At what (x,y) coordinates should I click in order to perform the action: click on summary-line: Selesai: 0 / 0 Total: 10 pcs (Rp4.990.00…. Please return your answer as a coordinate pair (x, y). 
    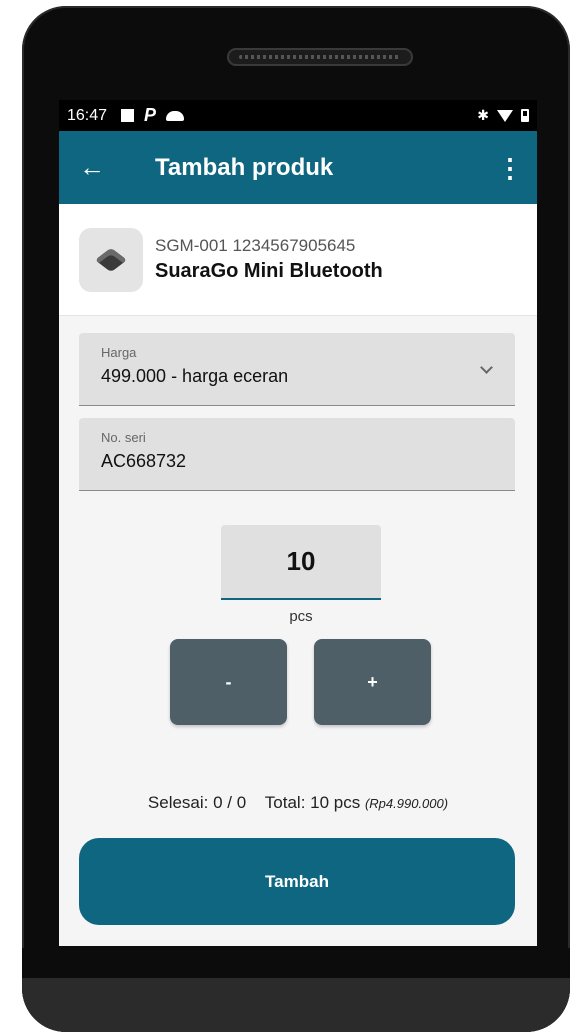
    Looking at the image, I should click on (298, 803).